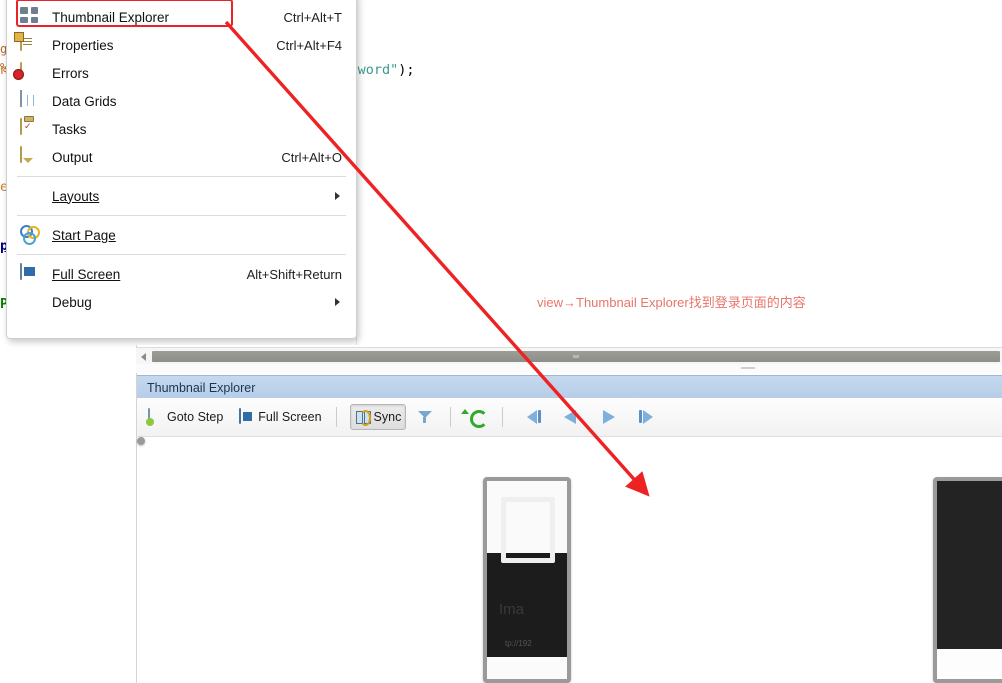 The width and height of the screenshot is (1002, 683). I want to click on menu-item-tasks: Tasks, so click(181, 129).